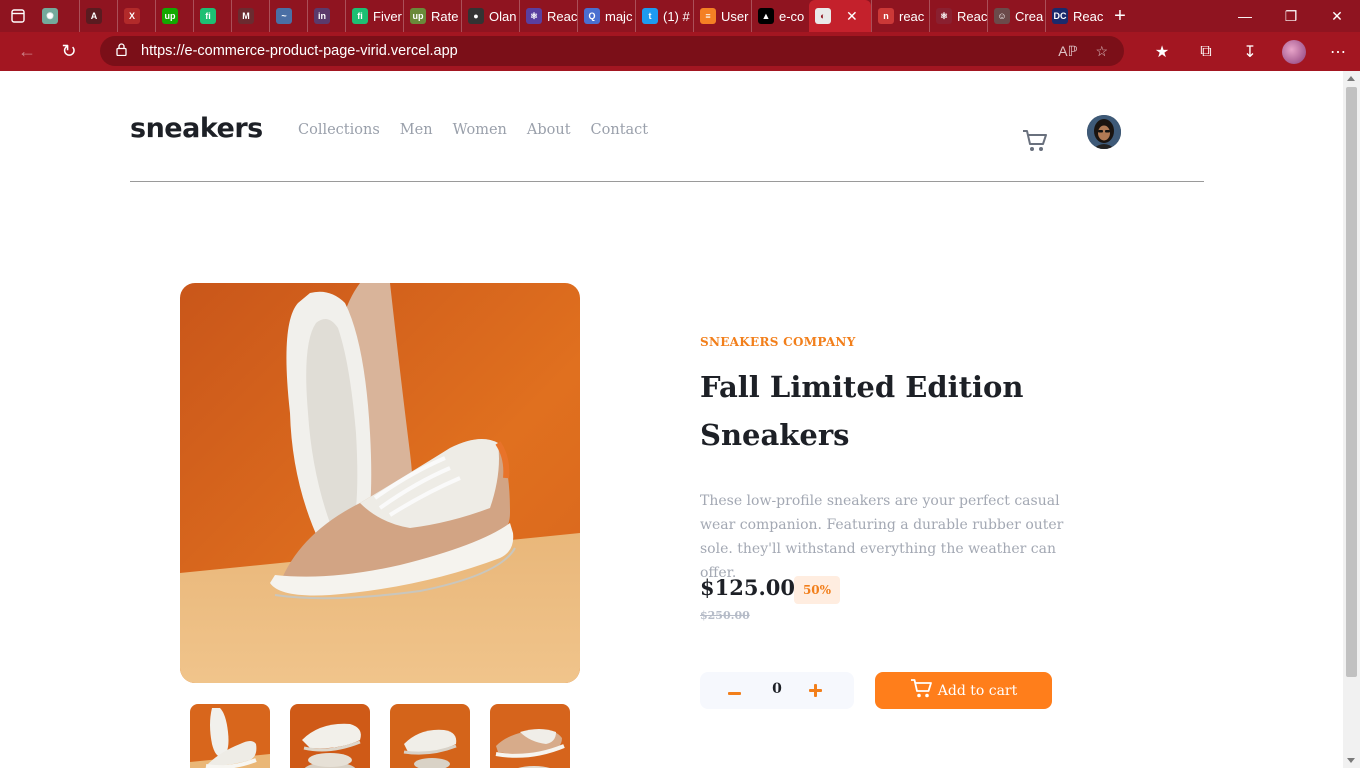  I want to click on tab-label: Fiver, so click(387, 16).